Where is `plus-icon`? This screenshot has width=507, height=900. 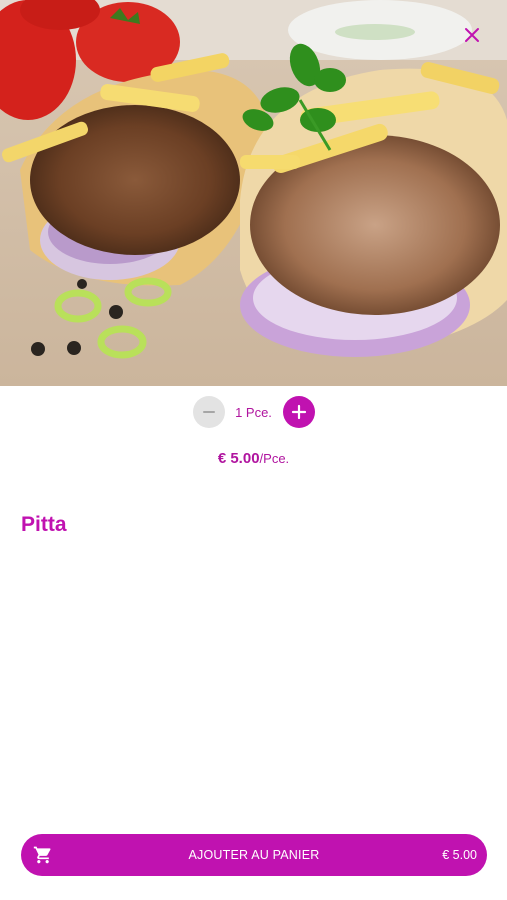 plus-icon is located at coordinates (298, 412).